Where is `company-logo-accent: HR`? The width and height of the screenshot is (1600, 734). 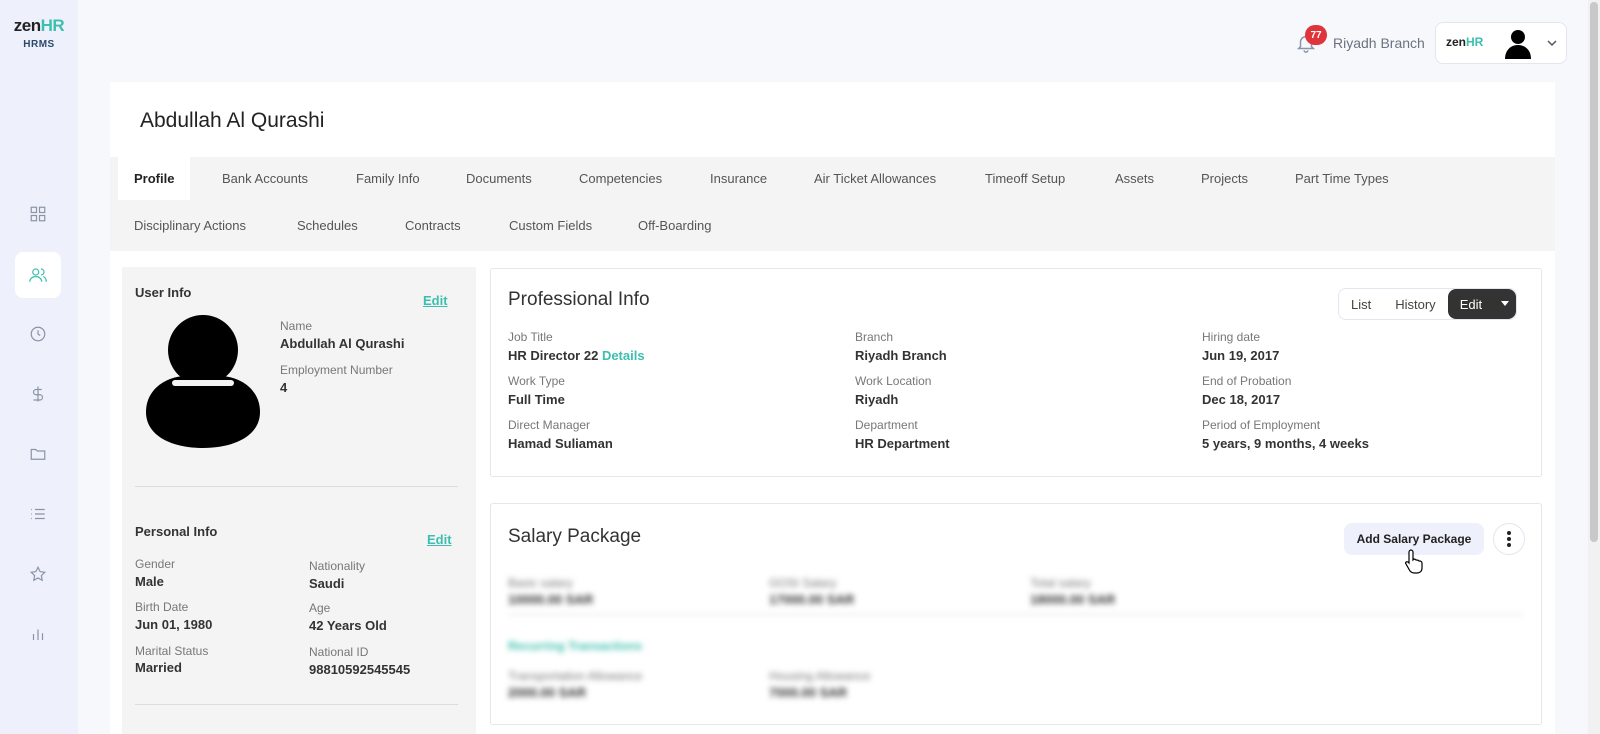
company-logo-accent: HR is located at coordinates (1475, 42).